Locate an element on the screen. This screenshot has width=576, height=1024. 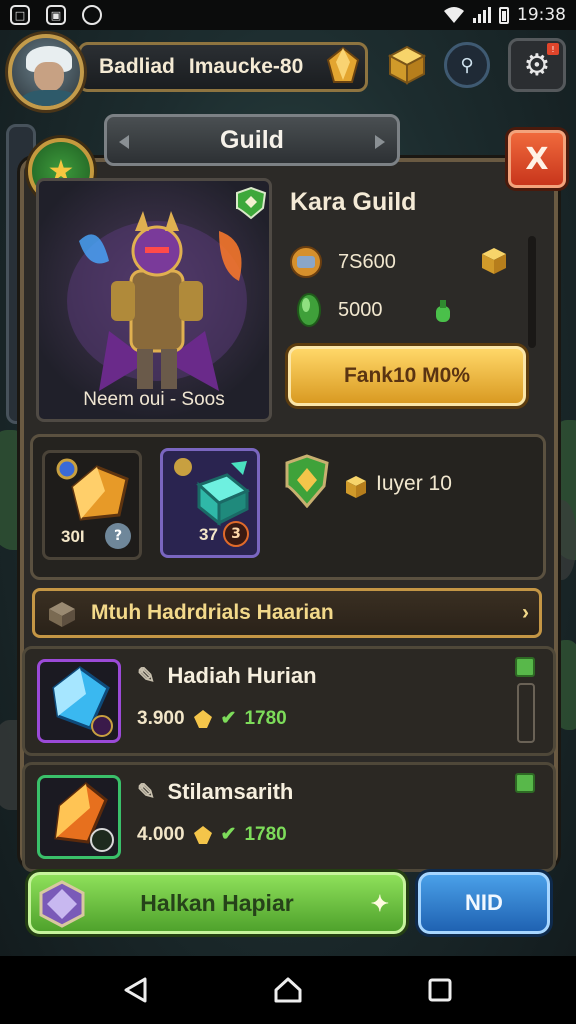
item-badge: ? is located at coordinates (118, 536).